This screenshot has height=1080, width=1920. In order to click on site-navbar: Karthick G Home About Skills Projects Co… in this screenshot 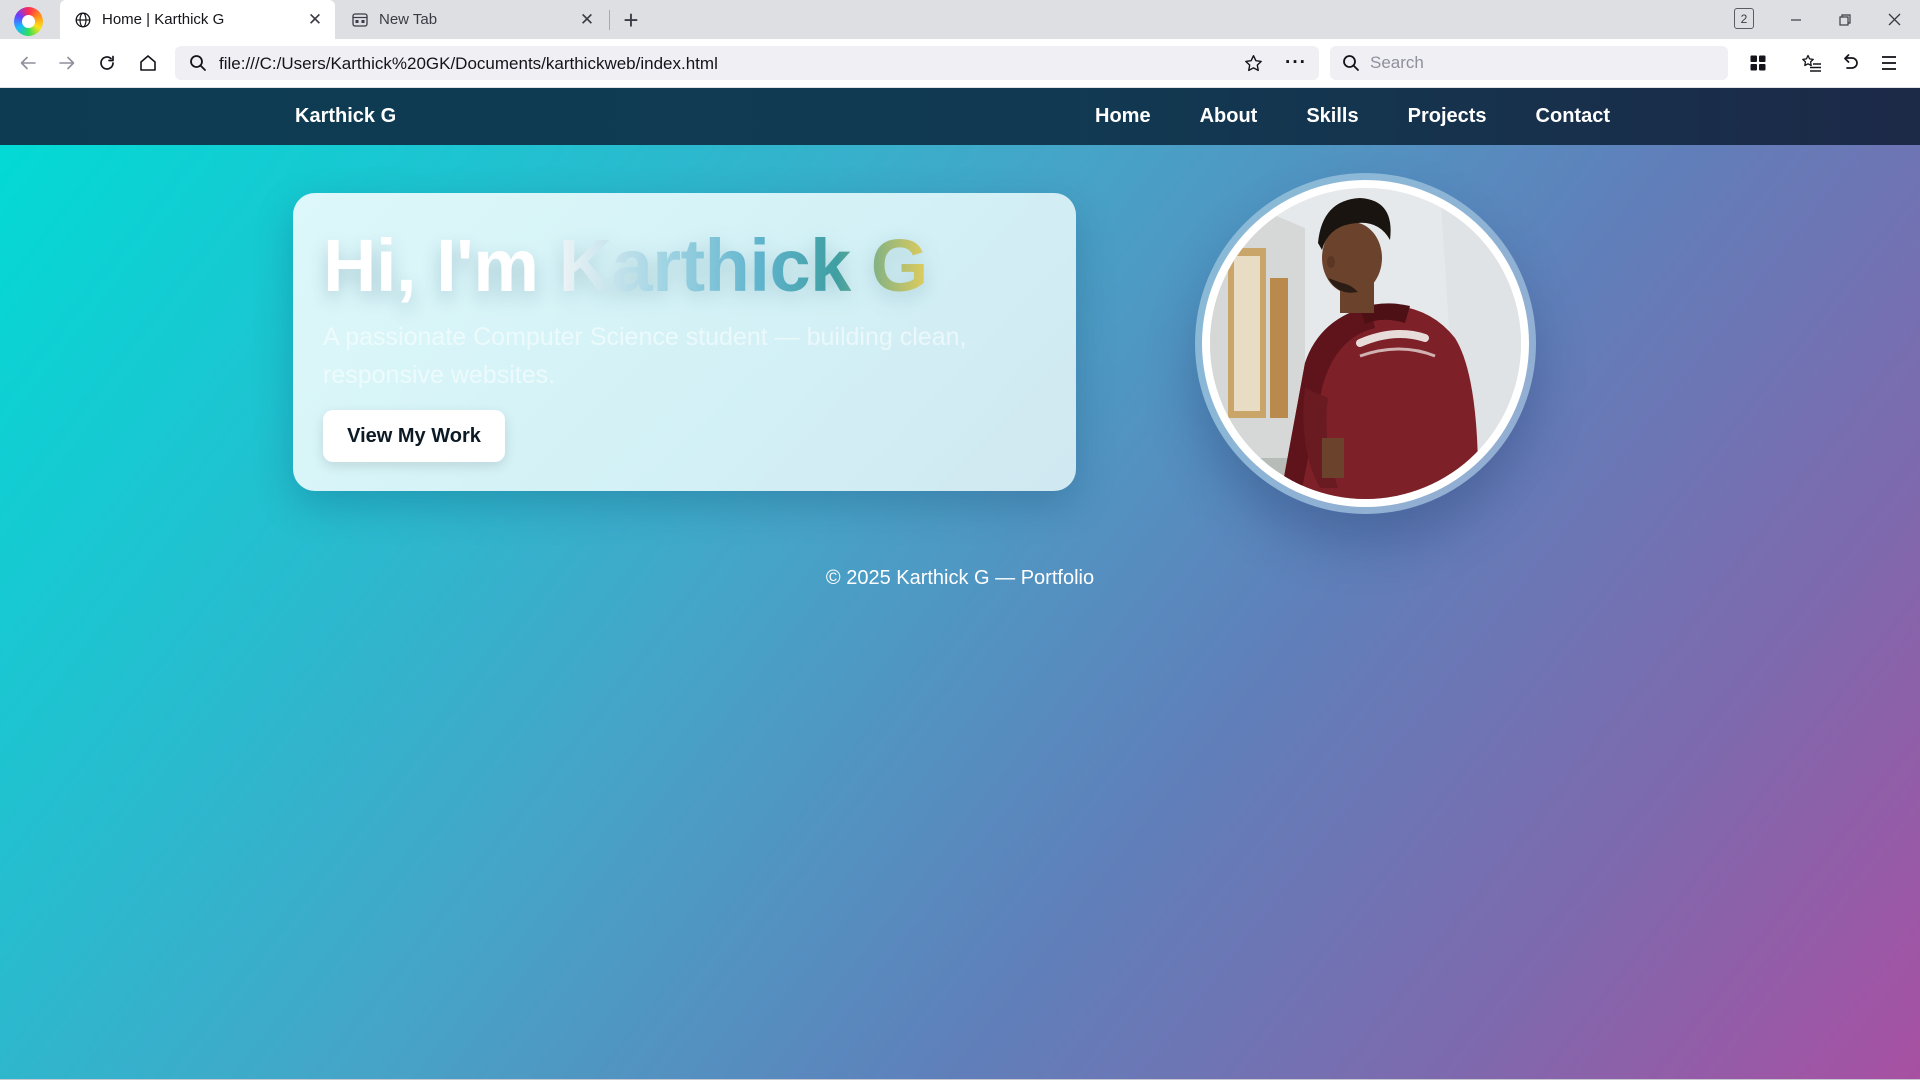, I will do `click(960, 116)`.